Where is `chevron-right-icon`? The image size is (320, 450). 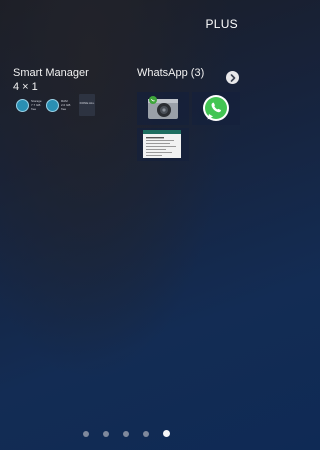
chevron-right-icon is located at coordinates (232, 77).